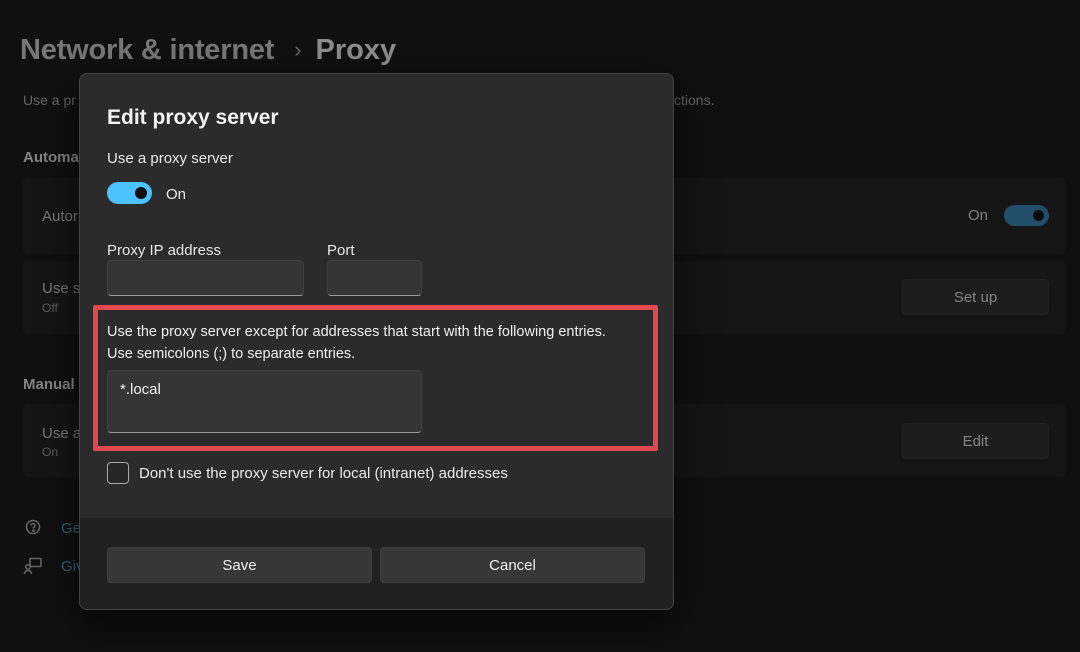 The image size is (1080, 652). I want to click on proxy-ip-label: Proxy IP address, so click(164, 250).